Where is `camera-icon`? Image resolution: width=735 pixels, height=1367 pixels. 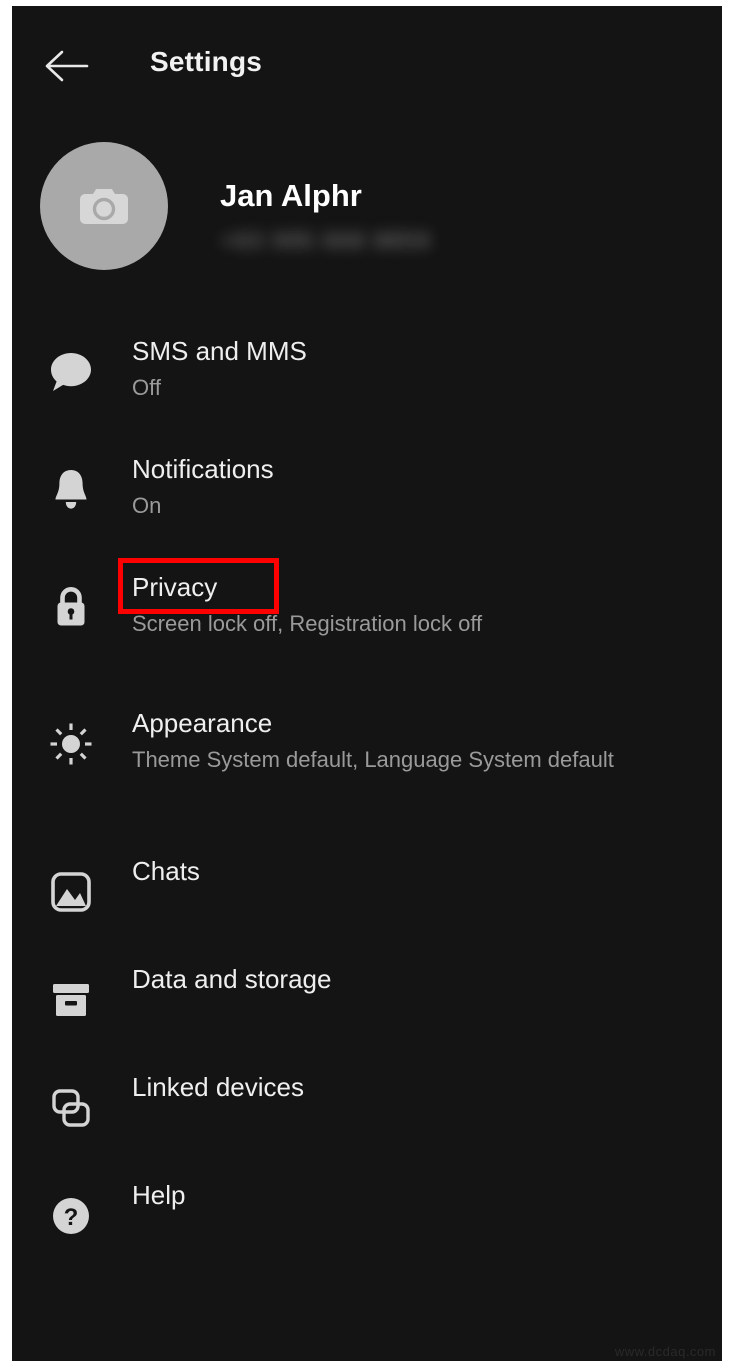 camera-icon is located at coordinates (104, 206).